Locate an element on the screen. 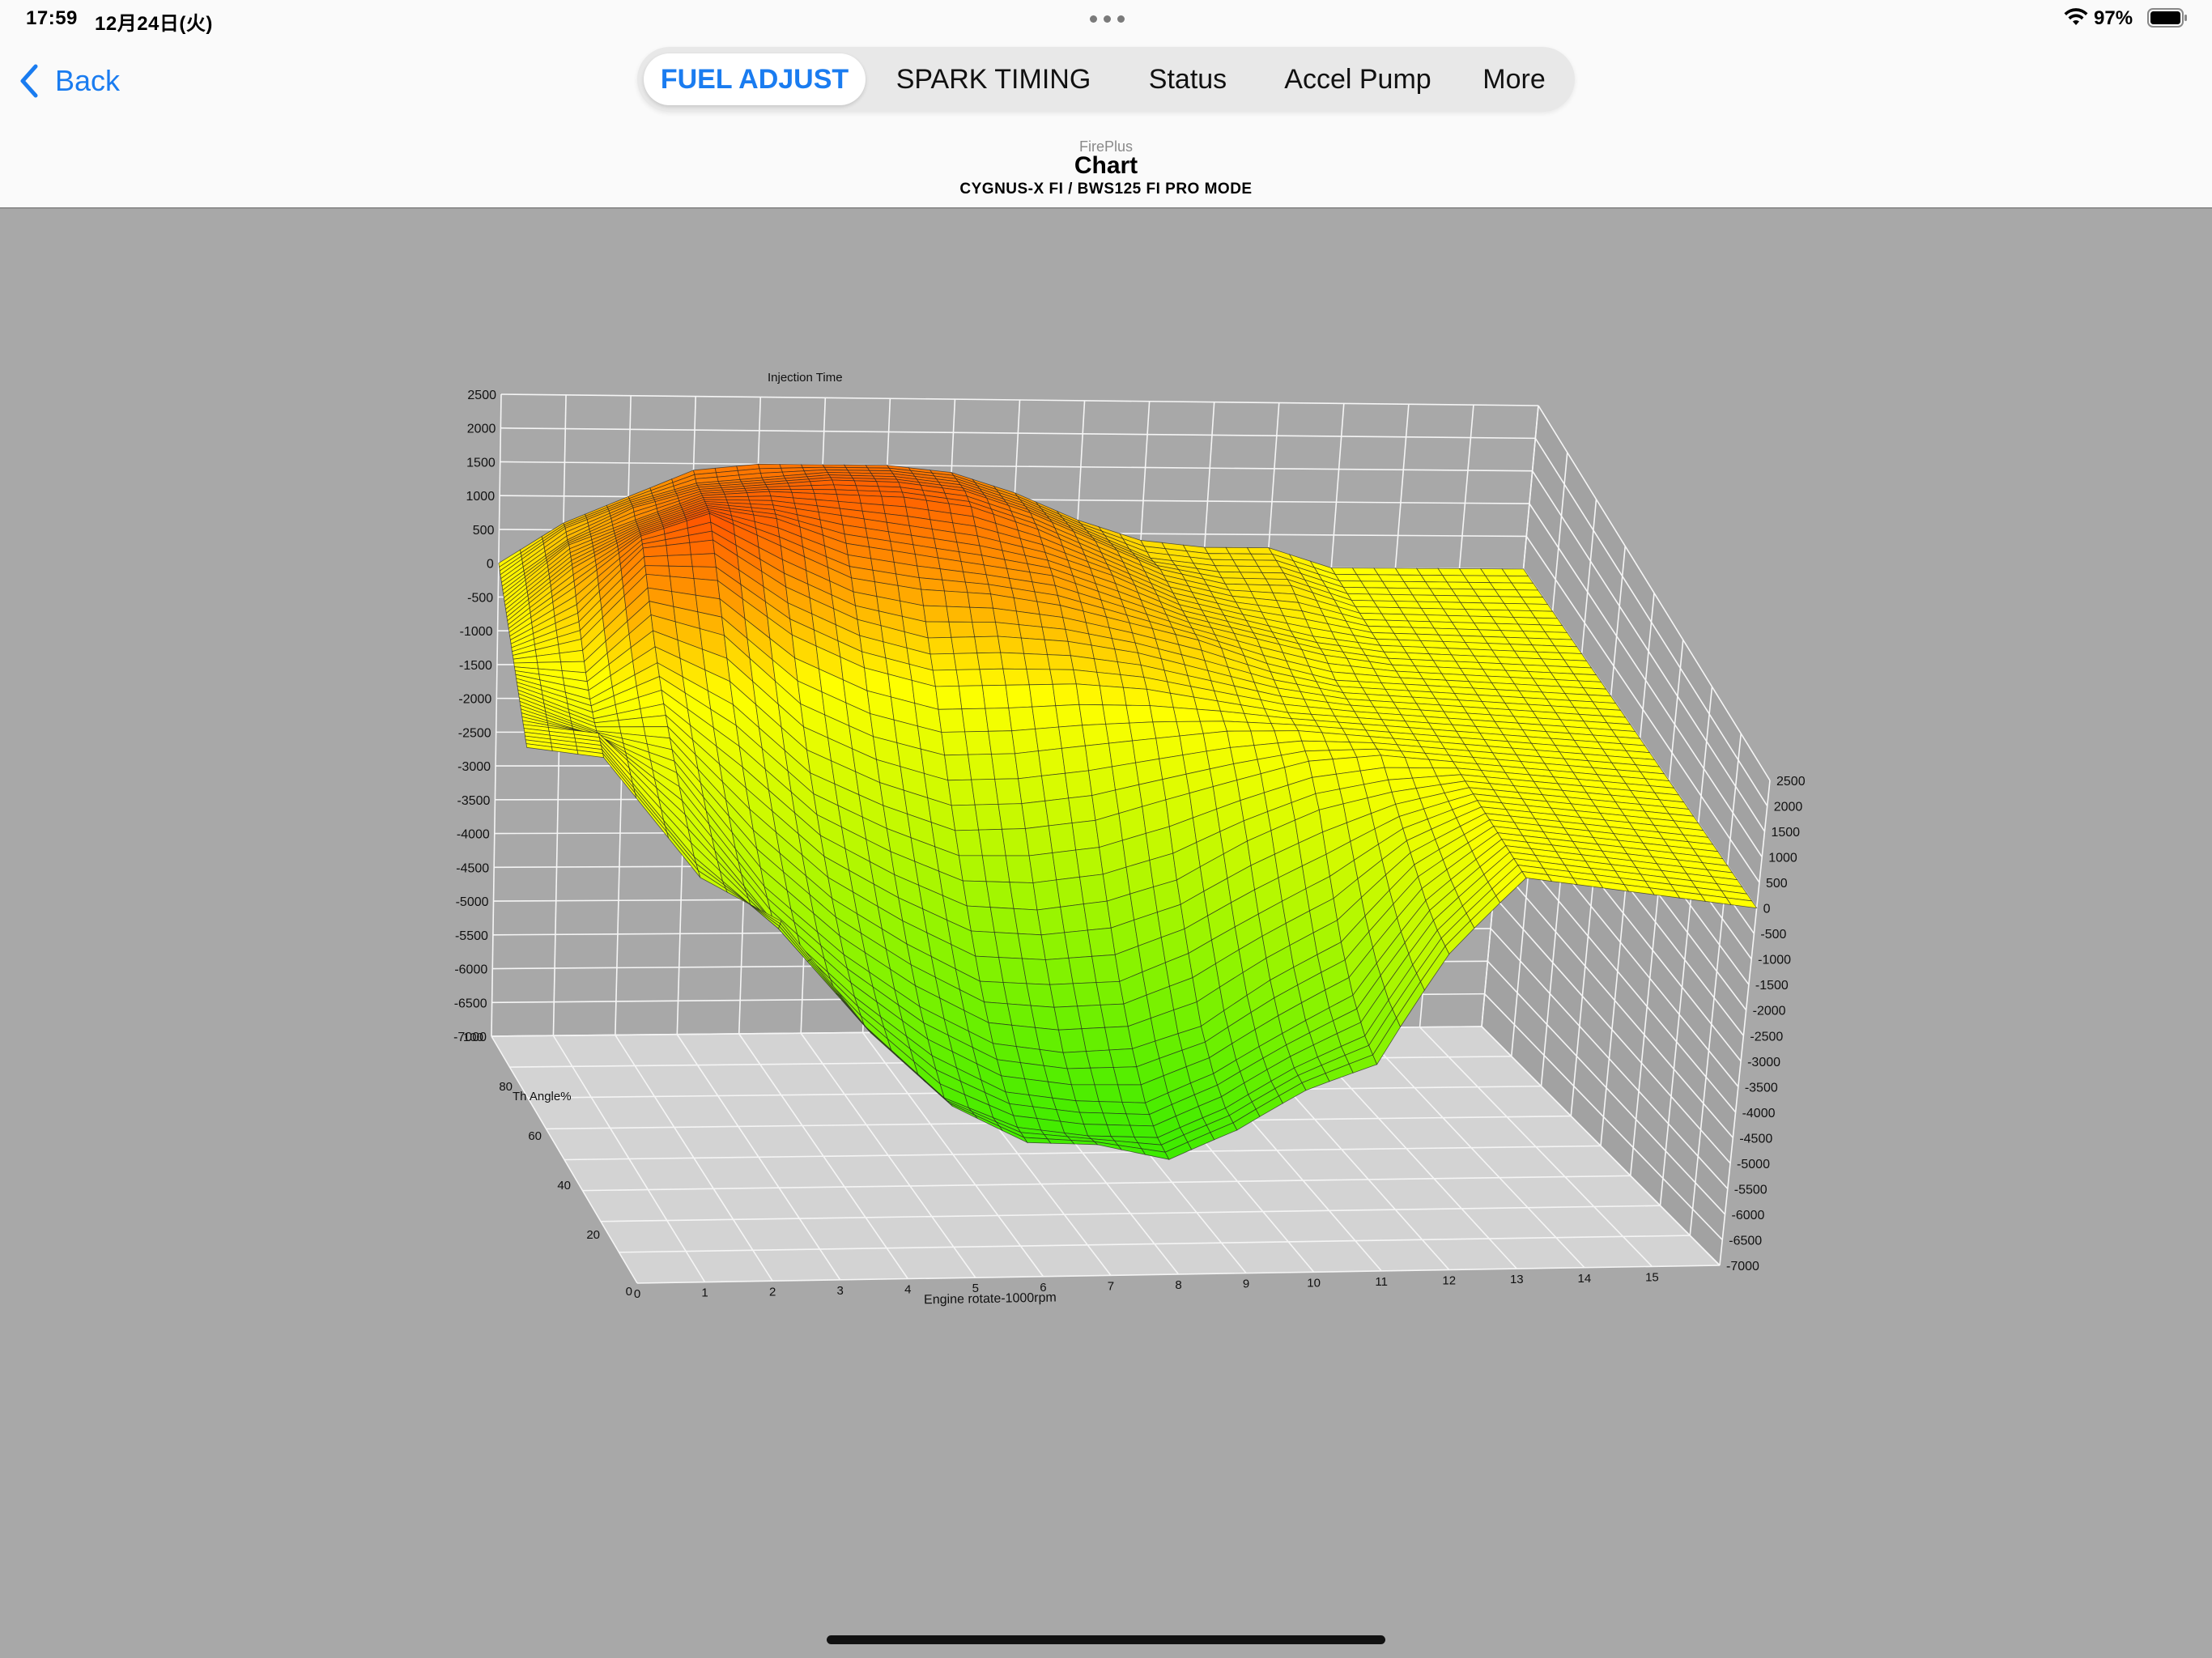 This screenshot has width=2212, height=1658. x-tick-label: 1 is located at coordinates (705, 1293).